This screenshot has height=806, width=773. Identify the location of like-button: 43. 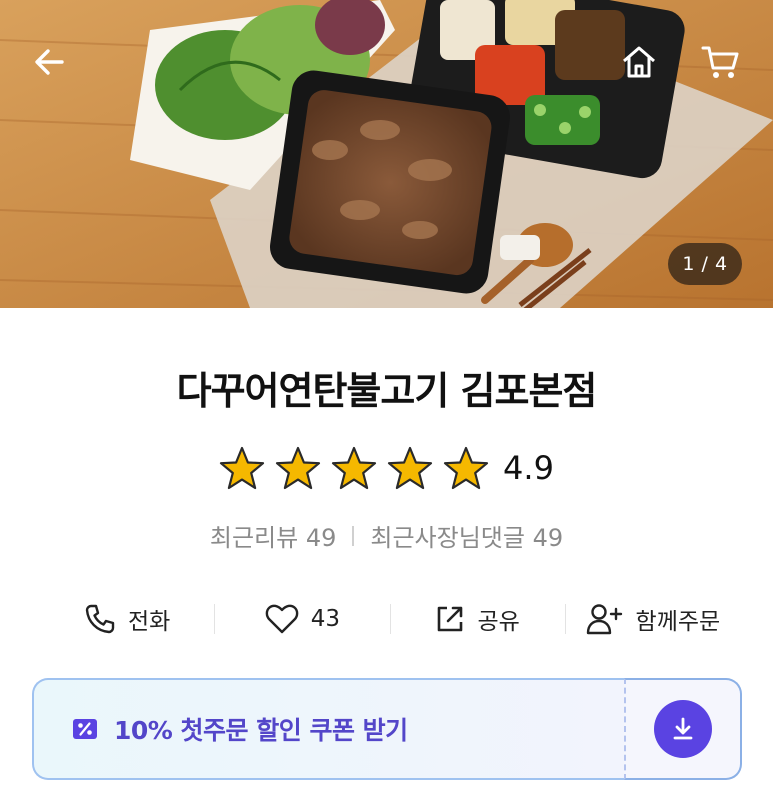
(302, 619).